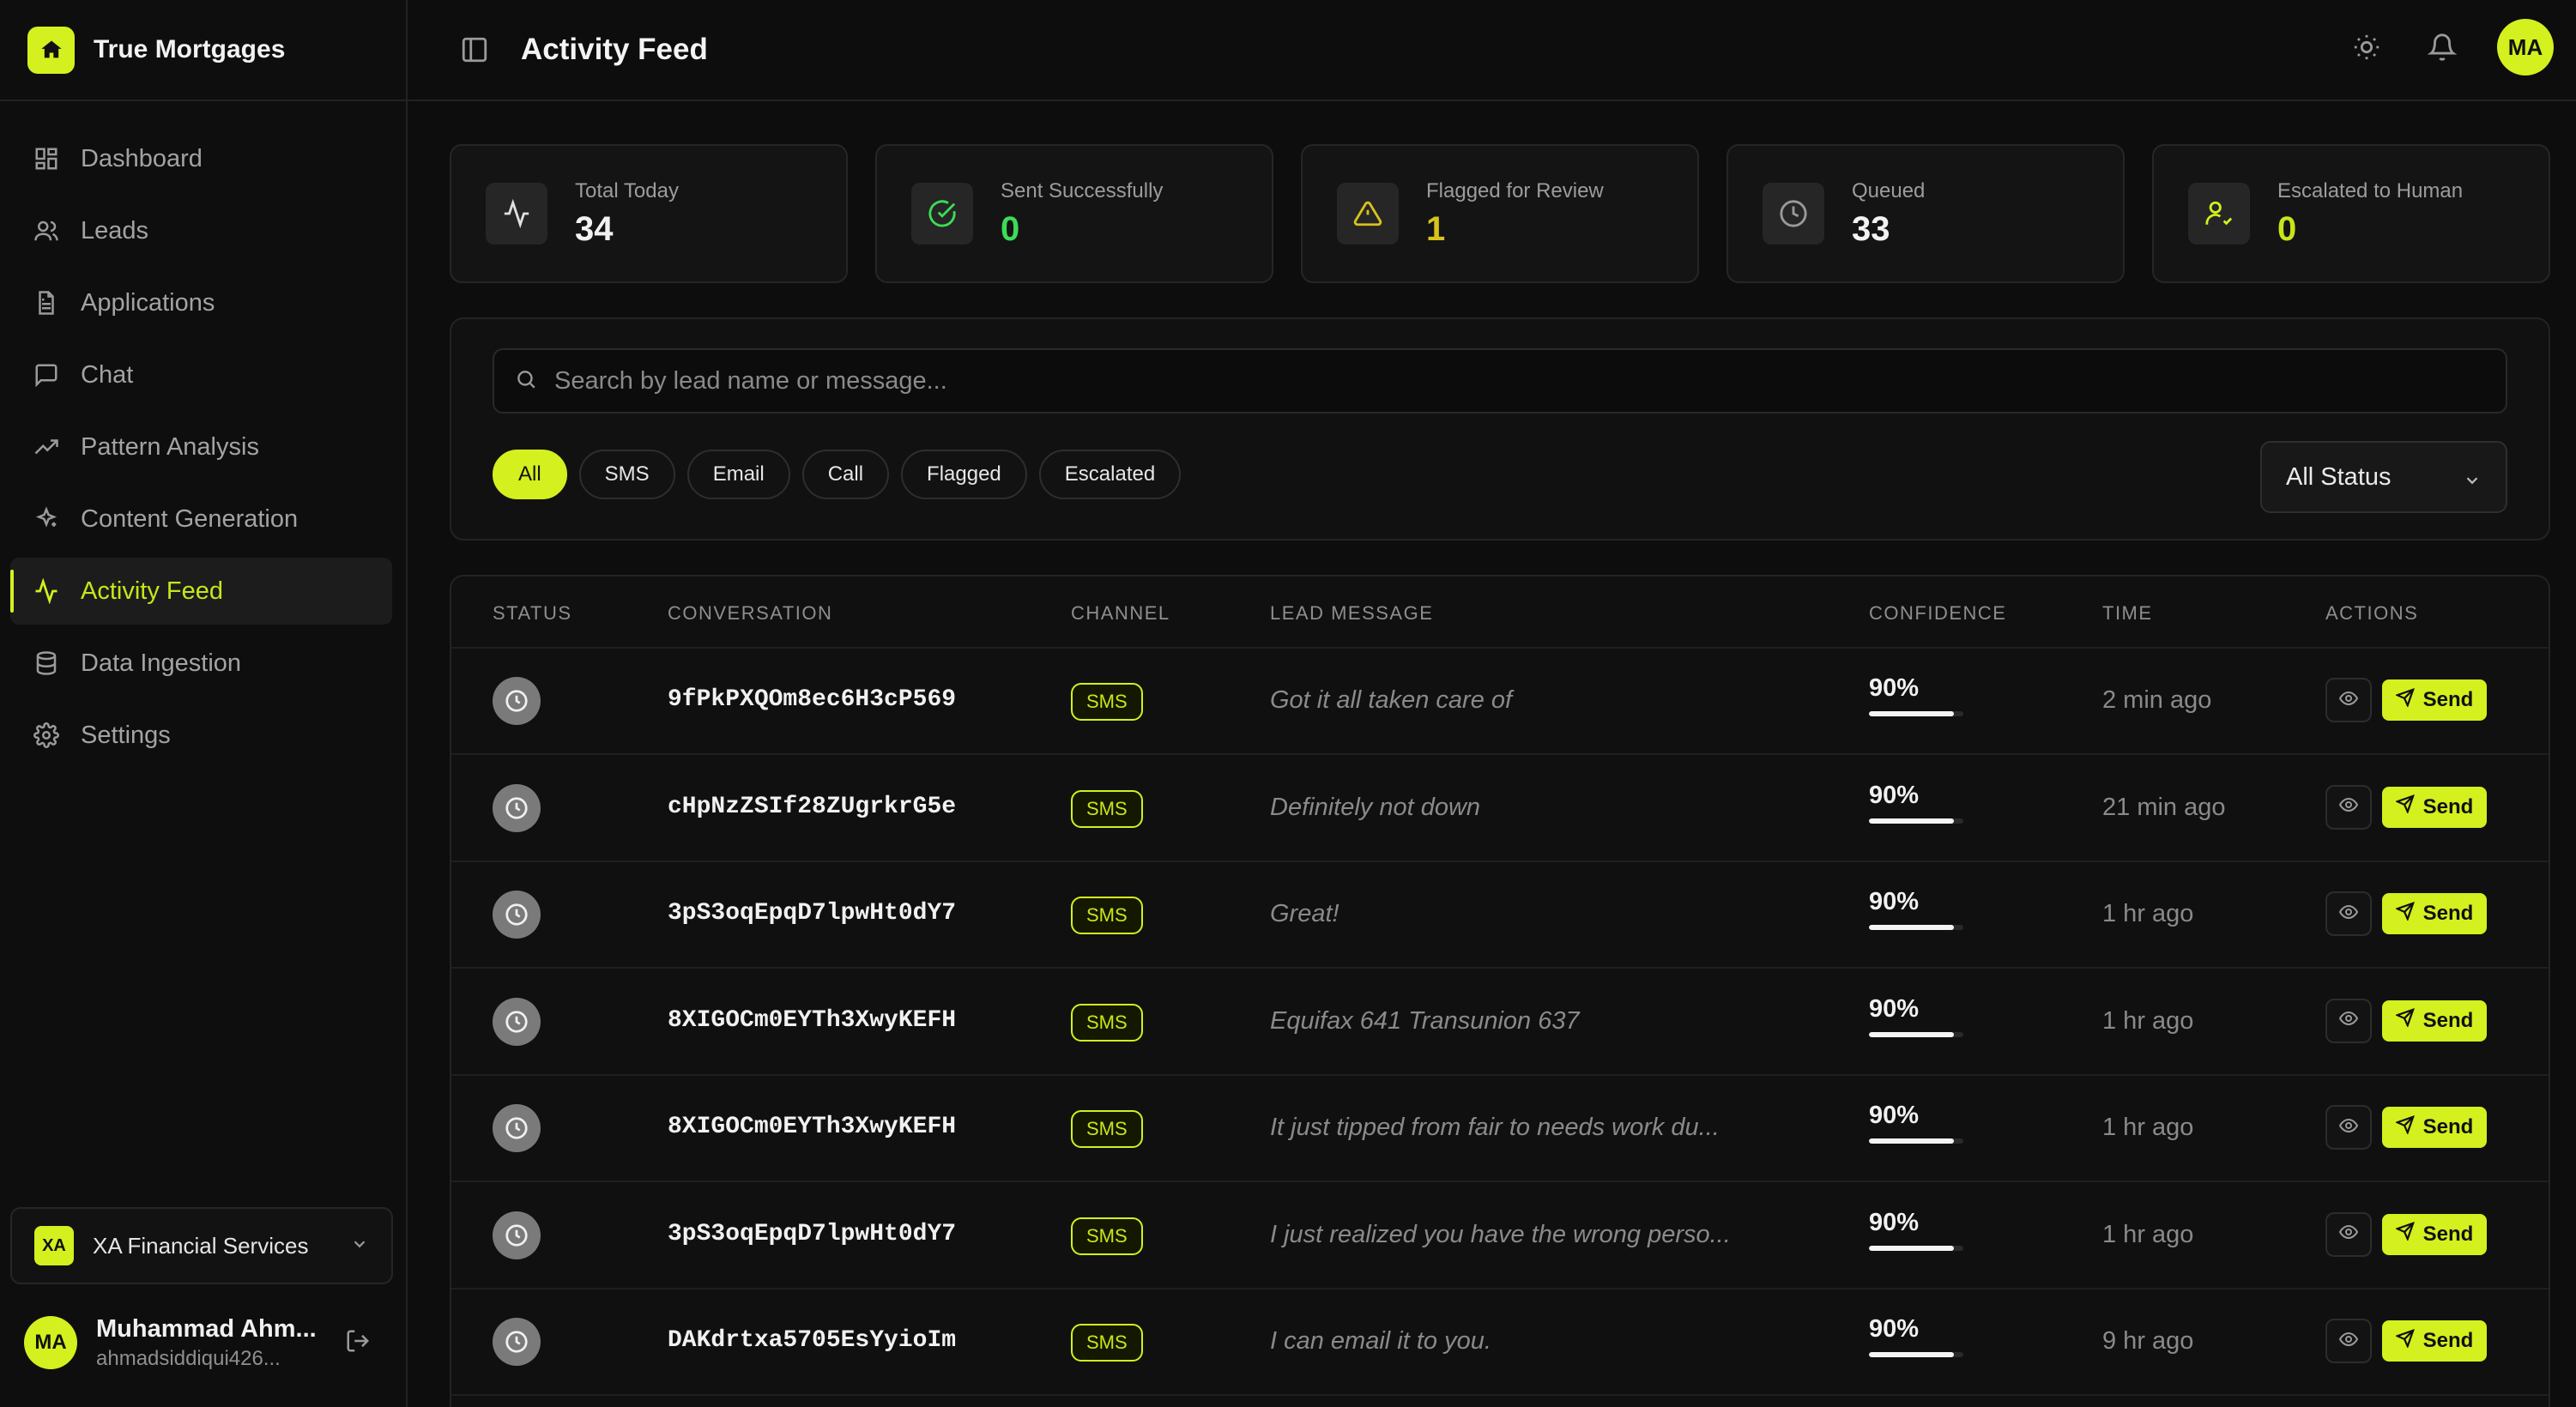  Describe the element at coordinates (2351, 213) in the screenshot. I see `stat-card-escalated: Escalated to Human 0` at that location.